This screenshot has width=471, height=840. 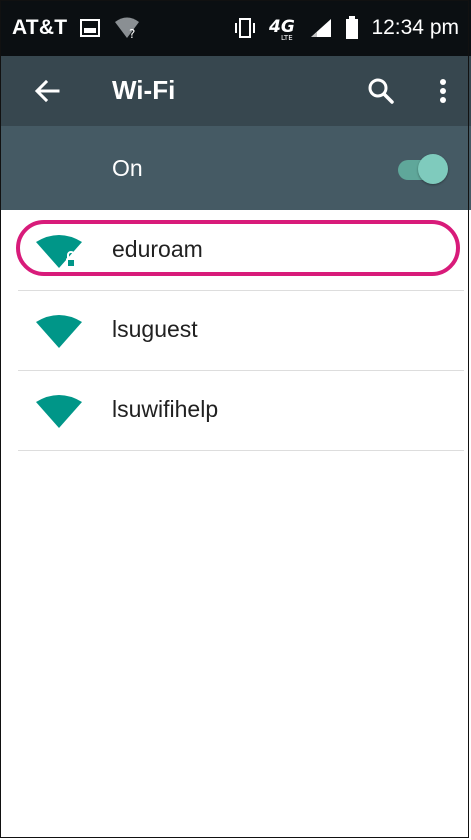 What do you see at coordinates (47, 91) in the screenshot?
I see `back-arrow-icon` at bounding box center [47, 91].